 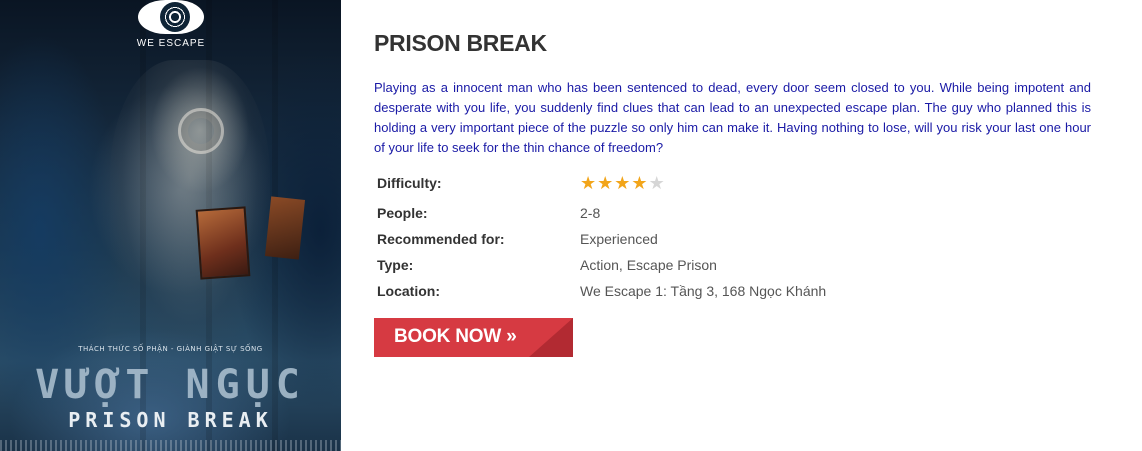 What do you see at coordinates (175, 17) in the screenshot?
I see `eye-iris` at bounding box center [175, 17].